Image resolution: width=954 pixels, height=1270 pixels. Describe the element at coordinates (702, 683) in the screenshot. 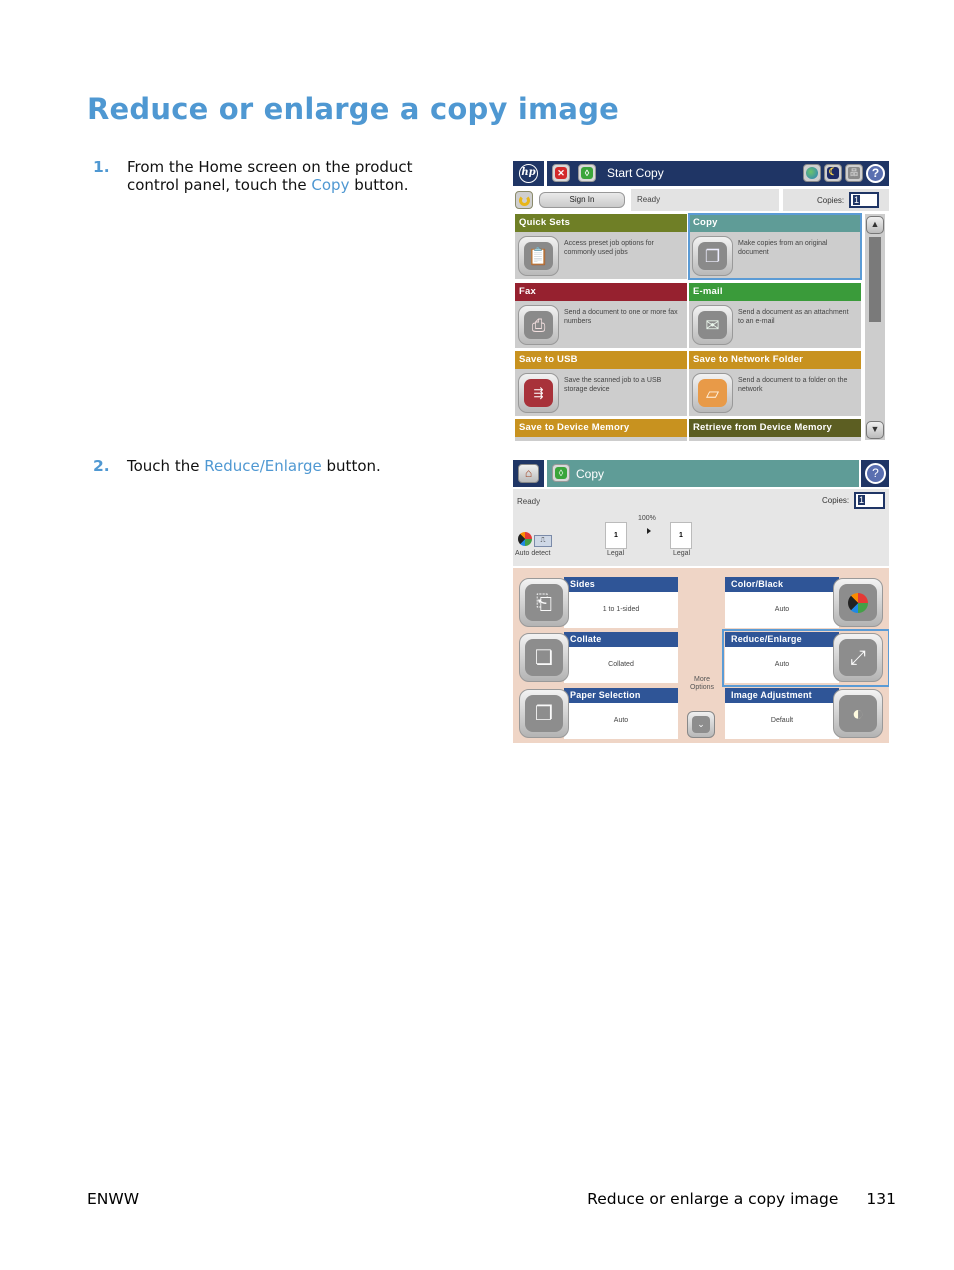

I see `more-options-label: More Options` at that location.